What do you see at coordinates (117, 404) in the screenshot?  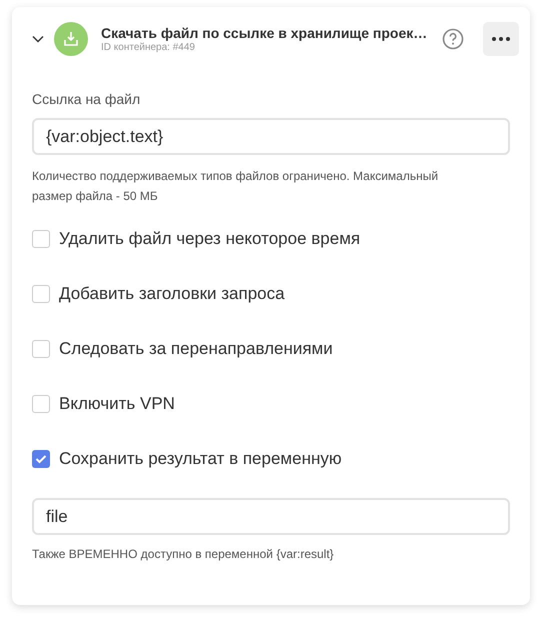 I see `option-label: Включить VPN` at bounding box center [117, 404].